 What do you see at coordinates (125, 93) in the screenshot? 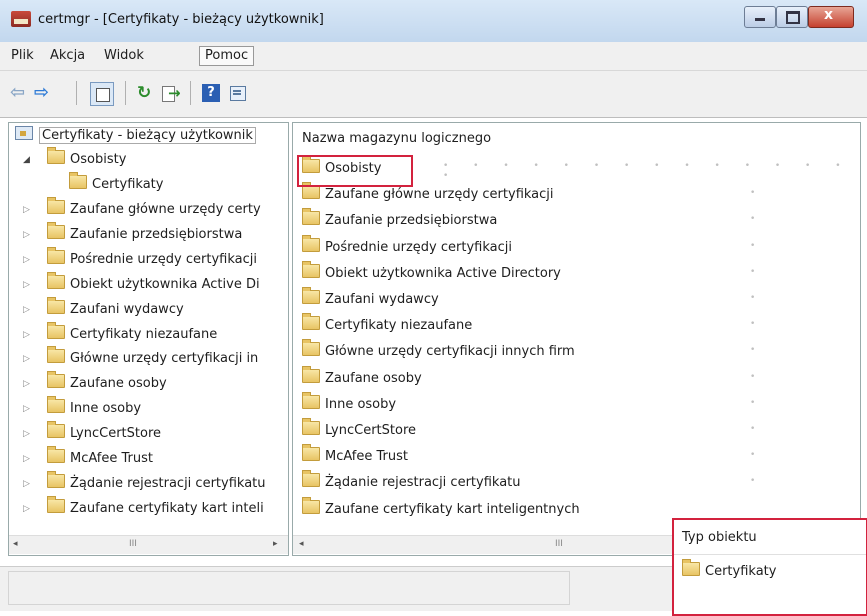
I see `toolbar-separator` at bounding box center [125, 93].